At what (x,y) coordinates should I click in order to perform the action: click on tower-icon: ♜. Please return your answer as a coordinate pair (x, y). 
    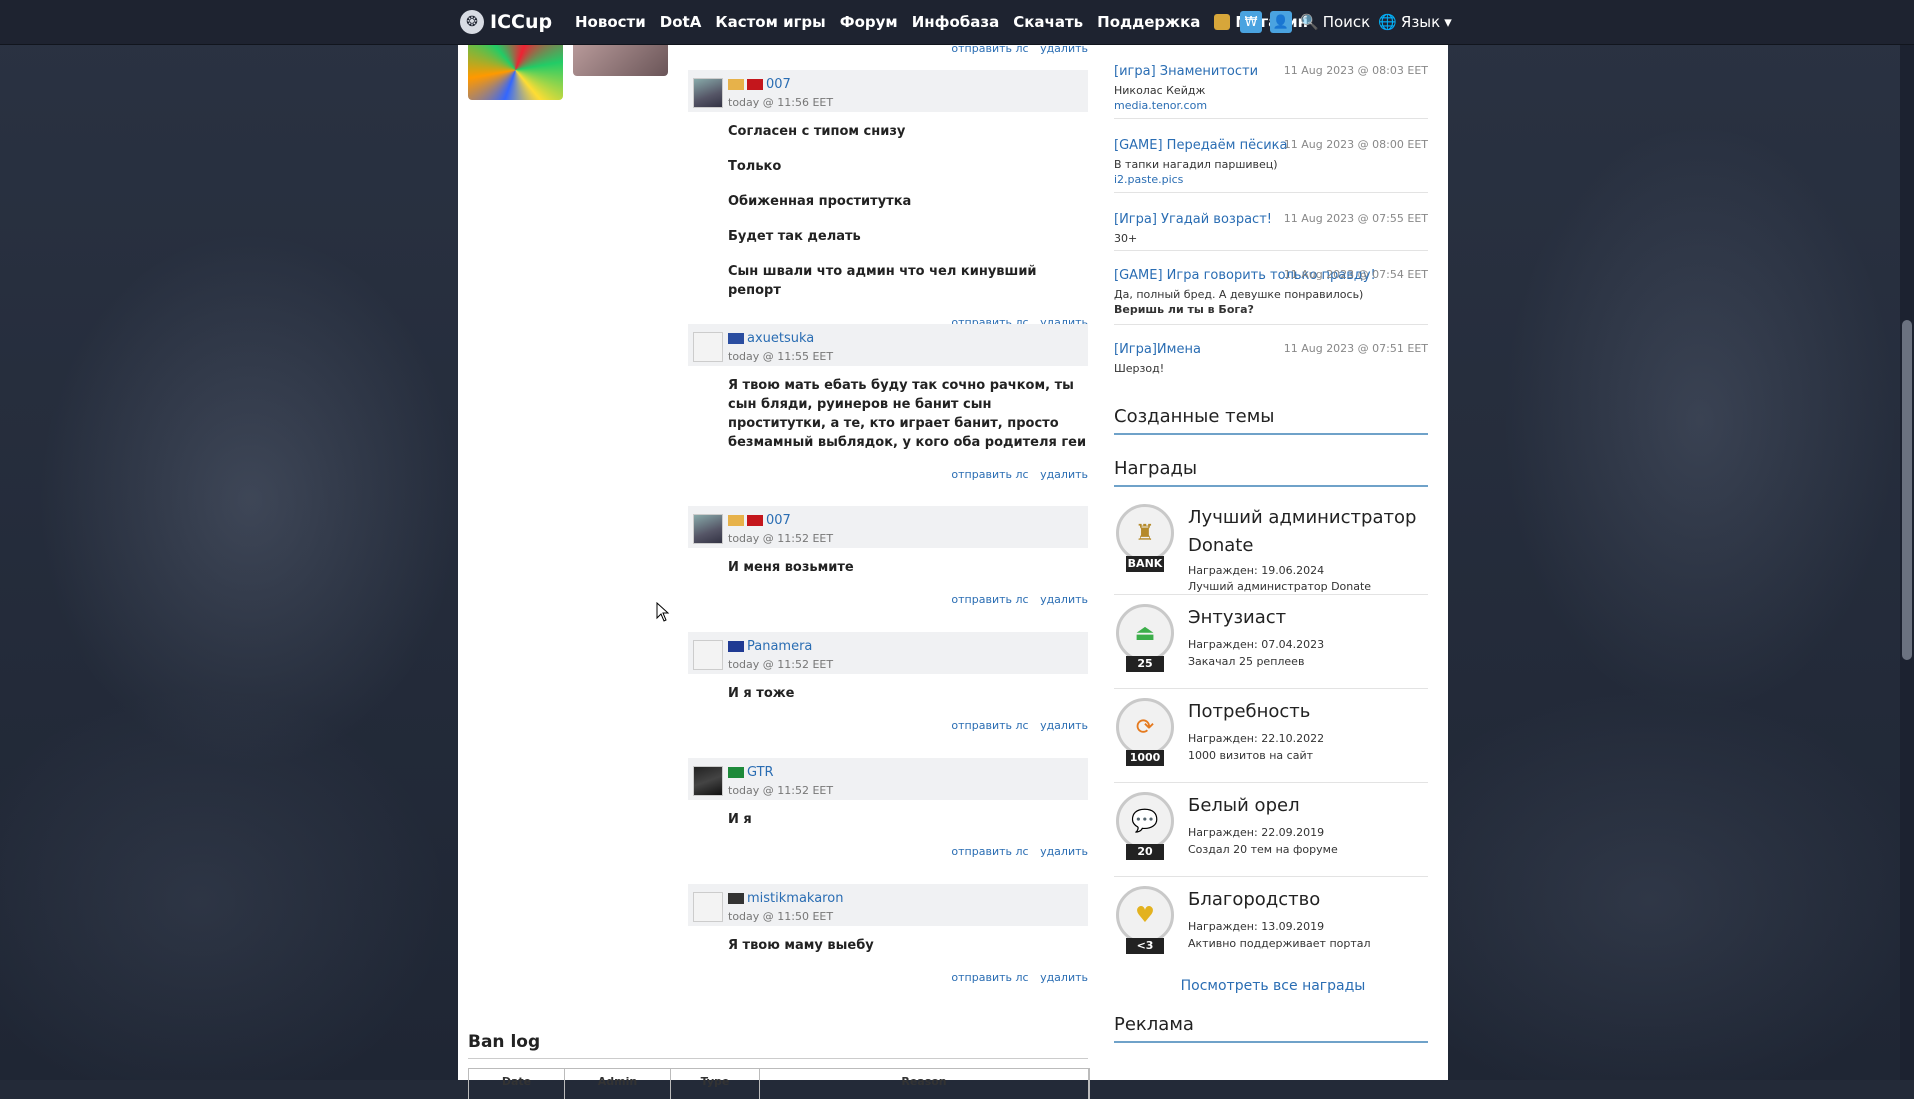
    Looking at the image, I should click on (1145, 533).